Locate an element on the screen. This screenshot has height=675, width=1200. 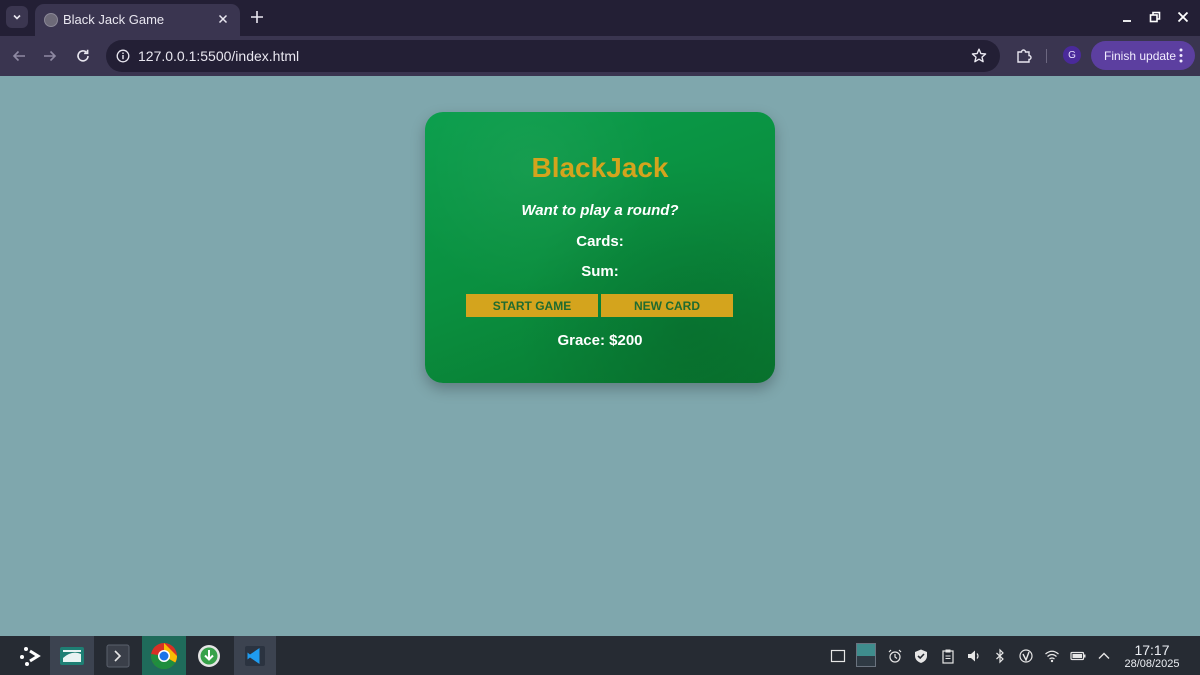
taskbar-file-manager is located at coordinates (72, 655).